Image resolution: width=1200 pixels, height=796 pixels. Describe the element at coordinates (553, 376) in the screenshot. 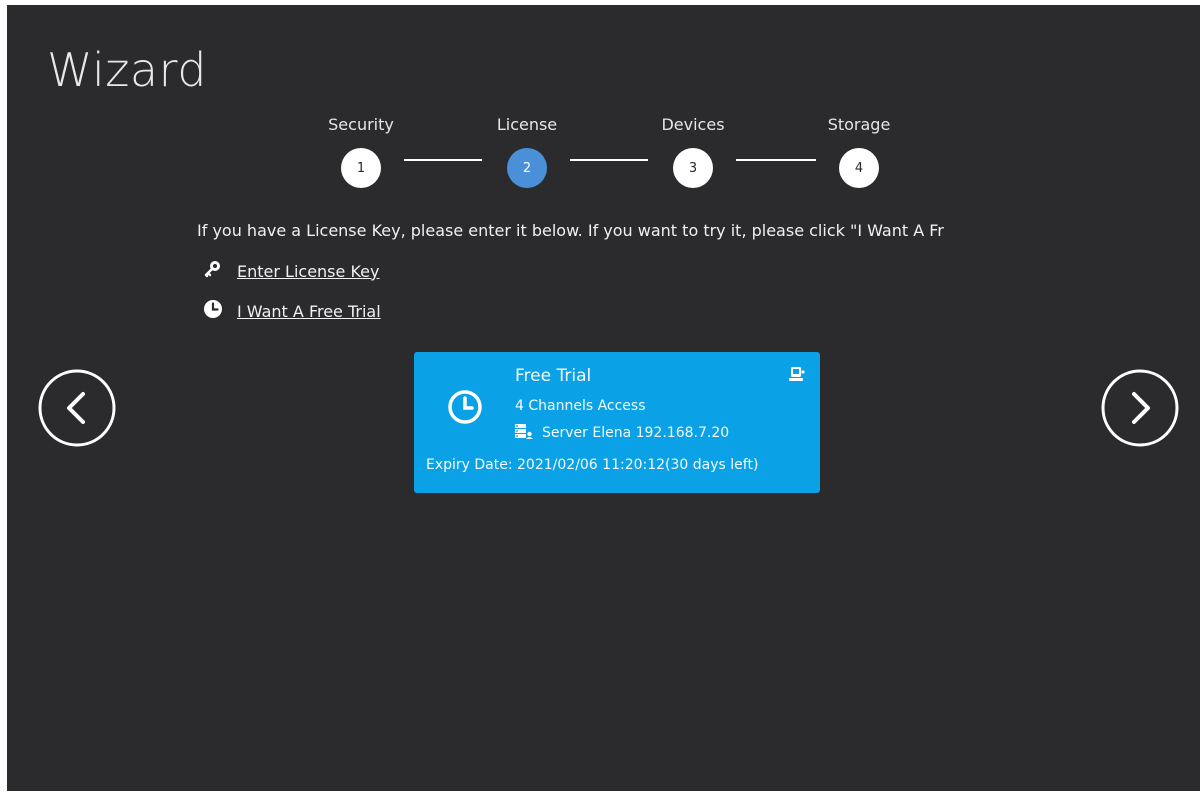

I see `license-name: Free Trial` at that location.